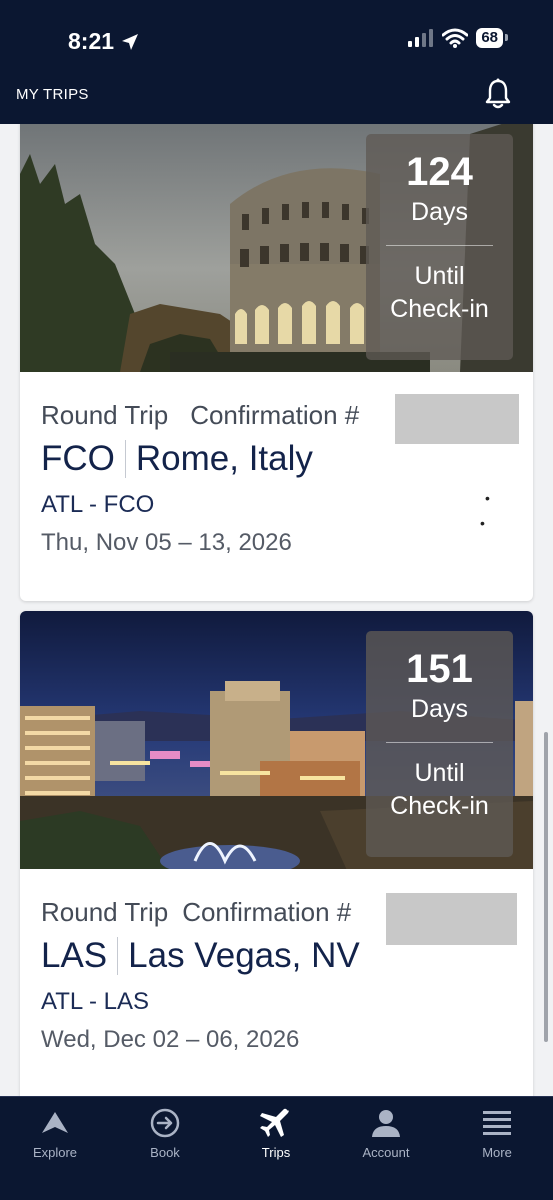  I want to click on book-icon, so click(165, 1123).